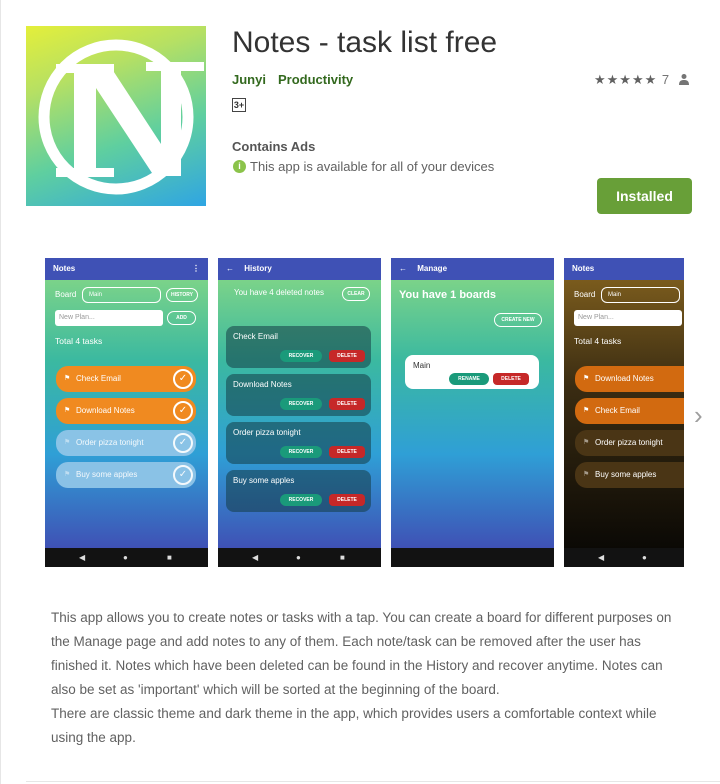  I want to click on info-icon: i, so click(239, 166).